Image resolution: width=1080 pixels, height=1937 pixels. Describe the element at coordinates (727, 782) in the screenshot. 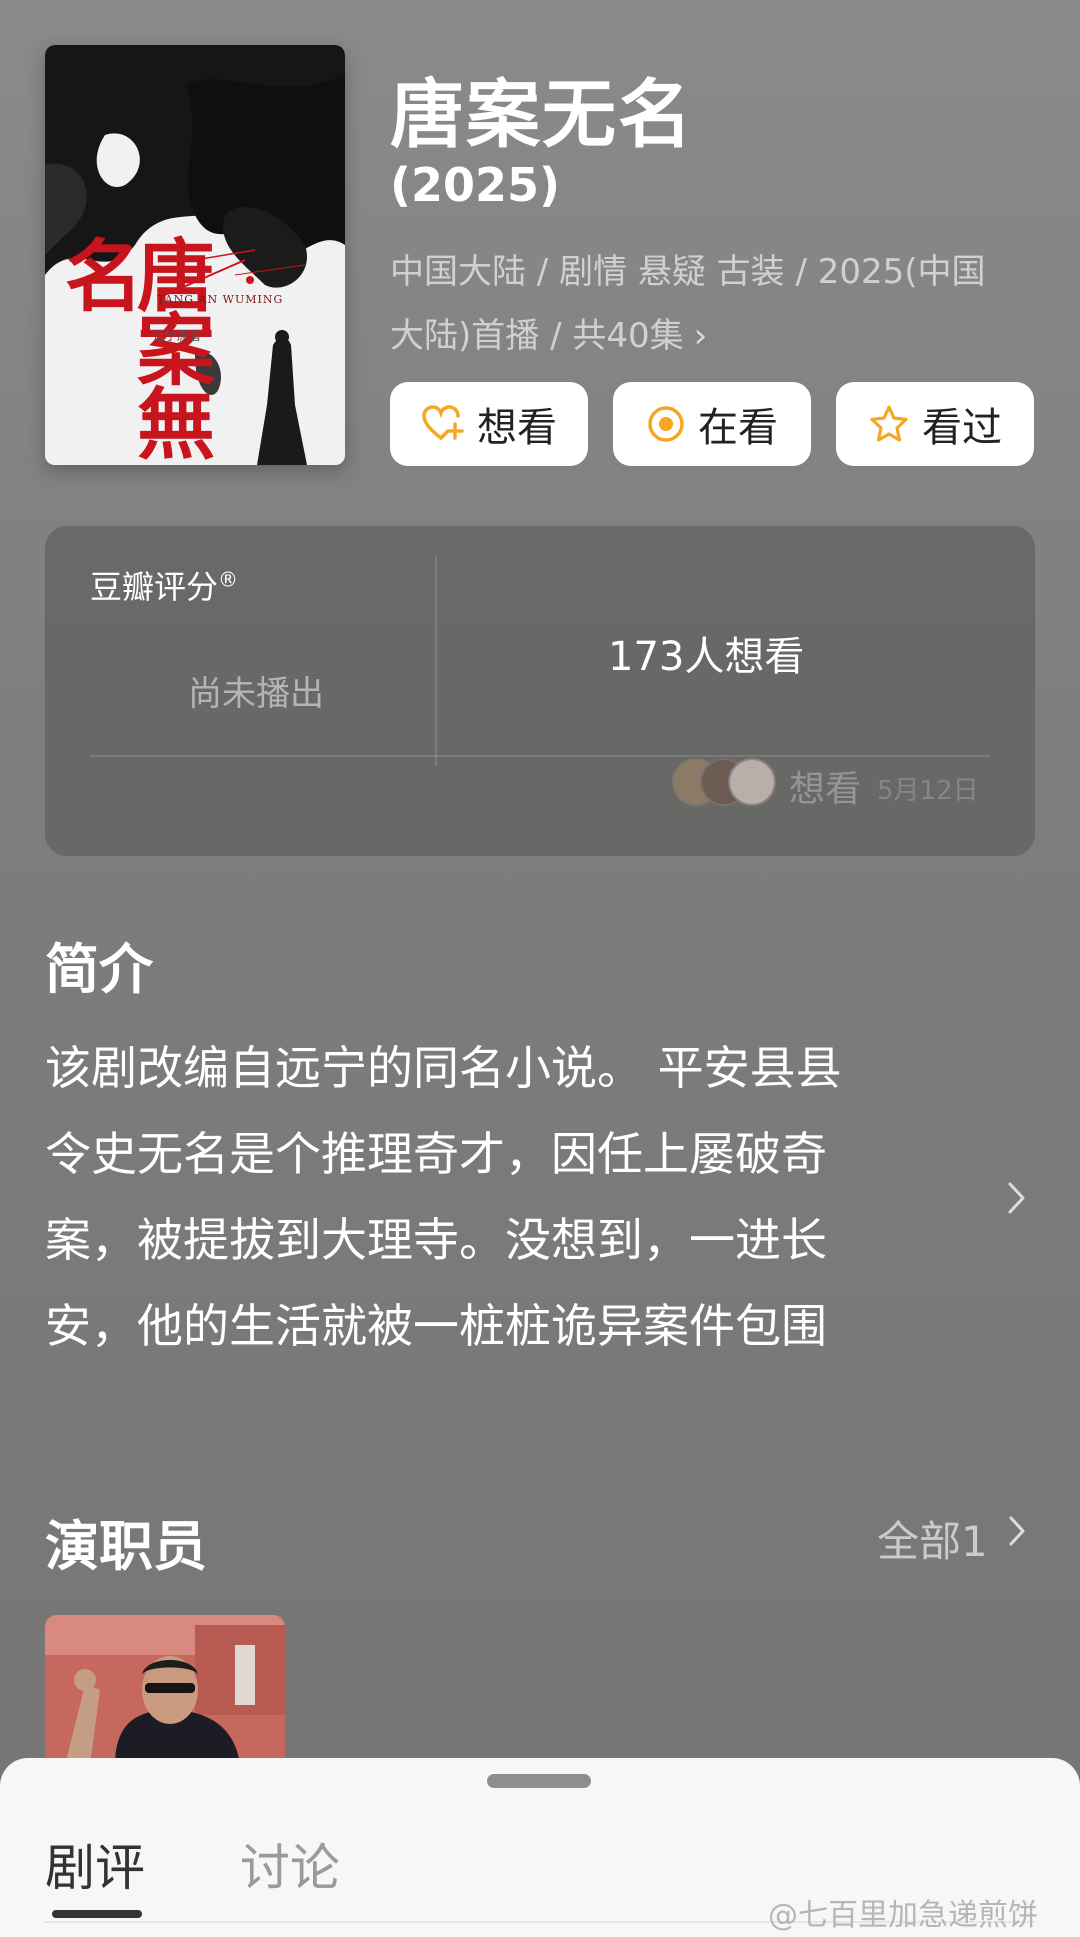

I see `recent-users-avatars` at that location.